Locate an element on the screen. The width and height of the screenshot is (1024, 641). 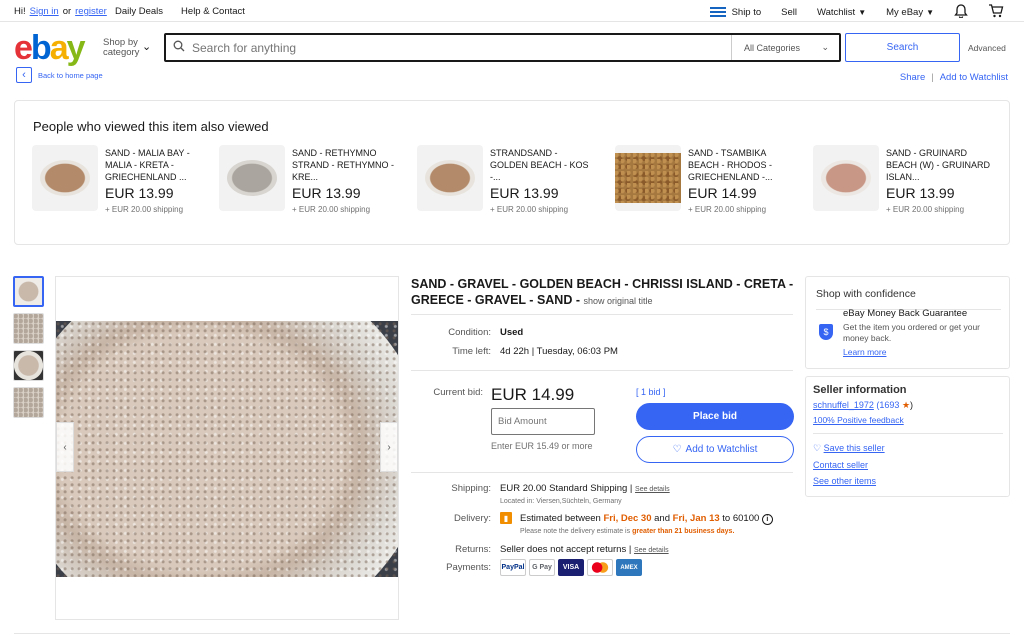
time-left-value: 4d 22h | Tuesday, 06:03 PM is located at coordinates (559, 351).